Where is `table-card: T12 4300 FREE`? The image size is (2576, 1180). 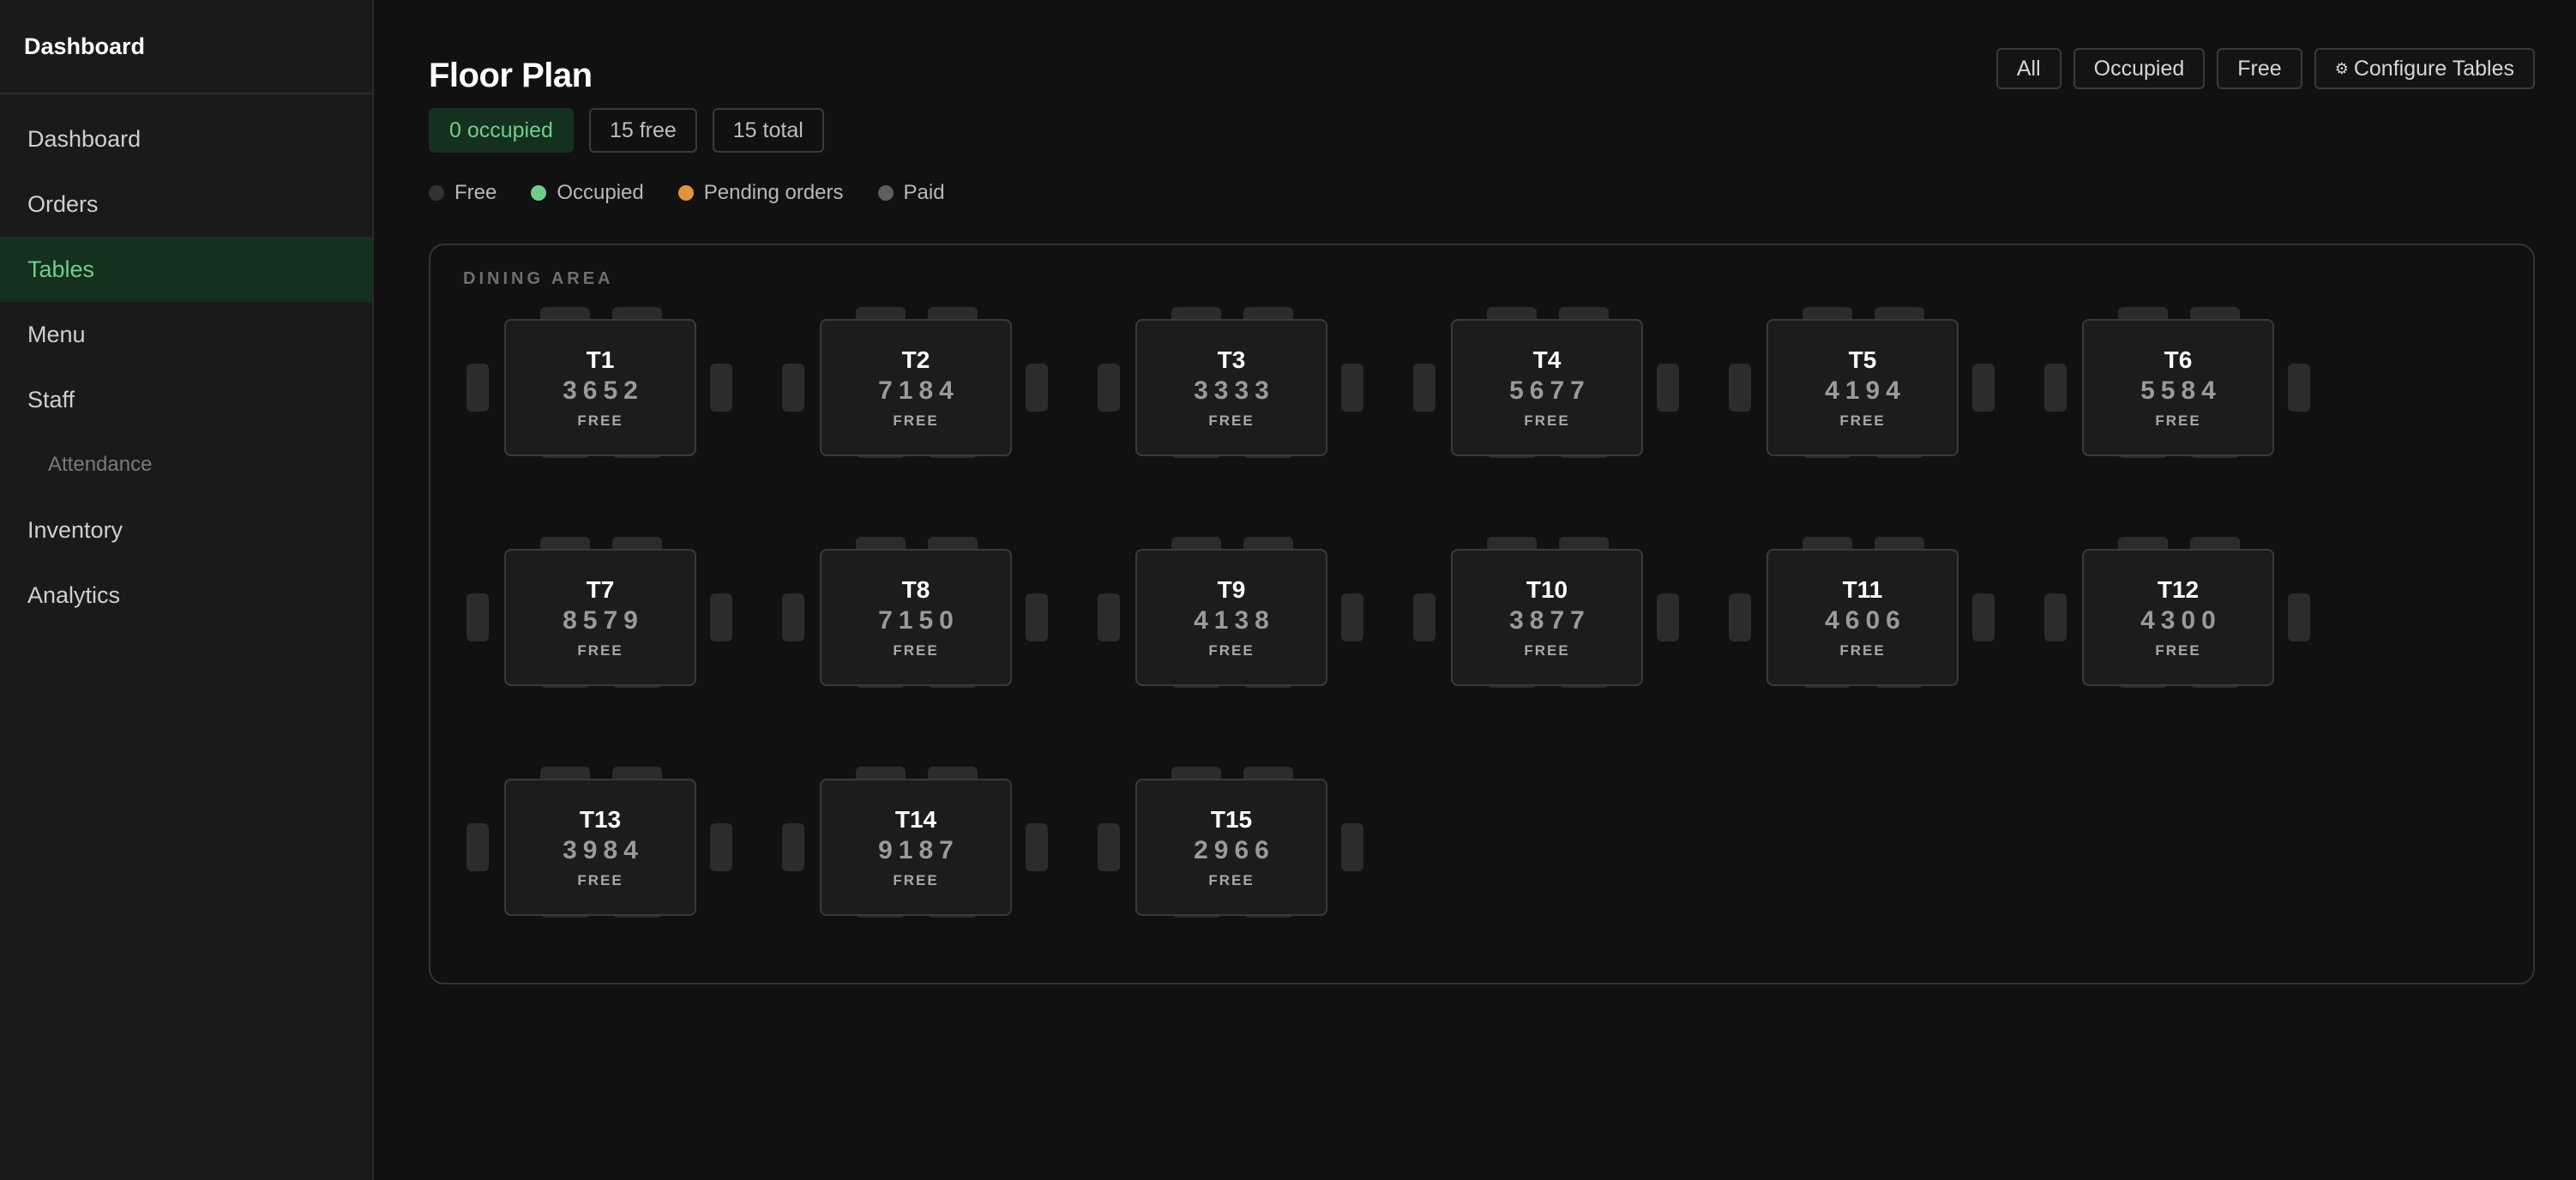
table-card: T12 4300 FREE is located at coordinates (2177, 612).